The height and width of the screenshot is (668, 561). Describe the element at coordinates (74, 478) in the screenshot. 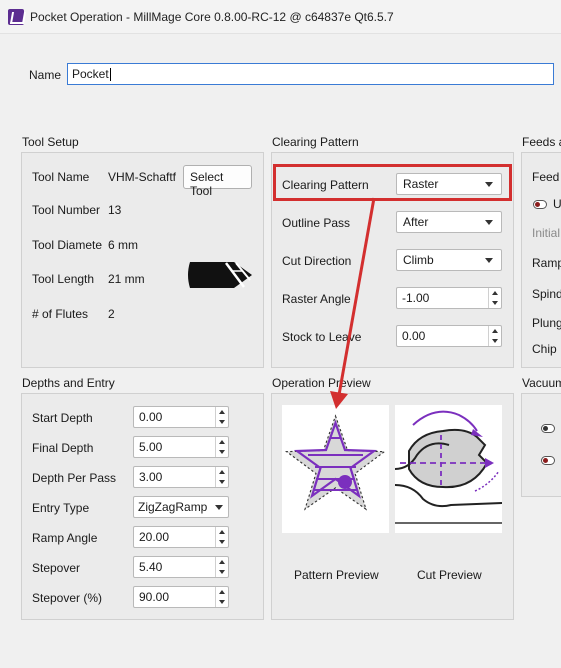

I see `depth-per-pass-label: Depth Per Pass` at that location.